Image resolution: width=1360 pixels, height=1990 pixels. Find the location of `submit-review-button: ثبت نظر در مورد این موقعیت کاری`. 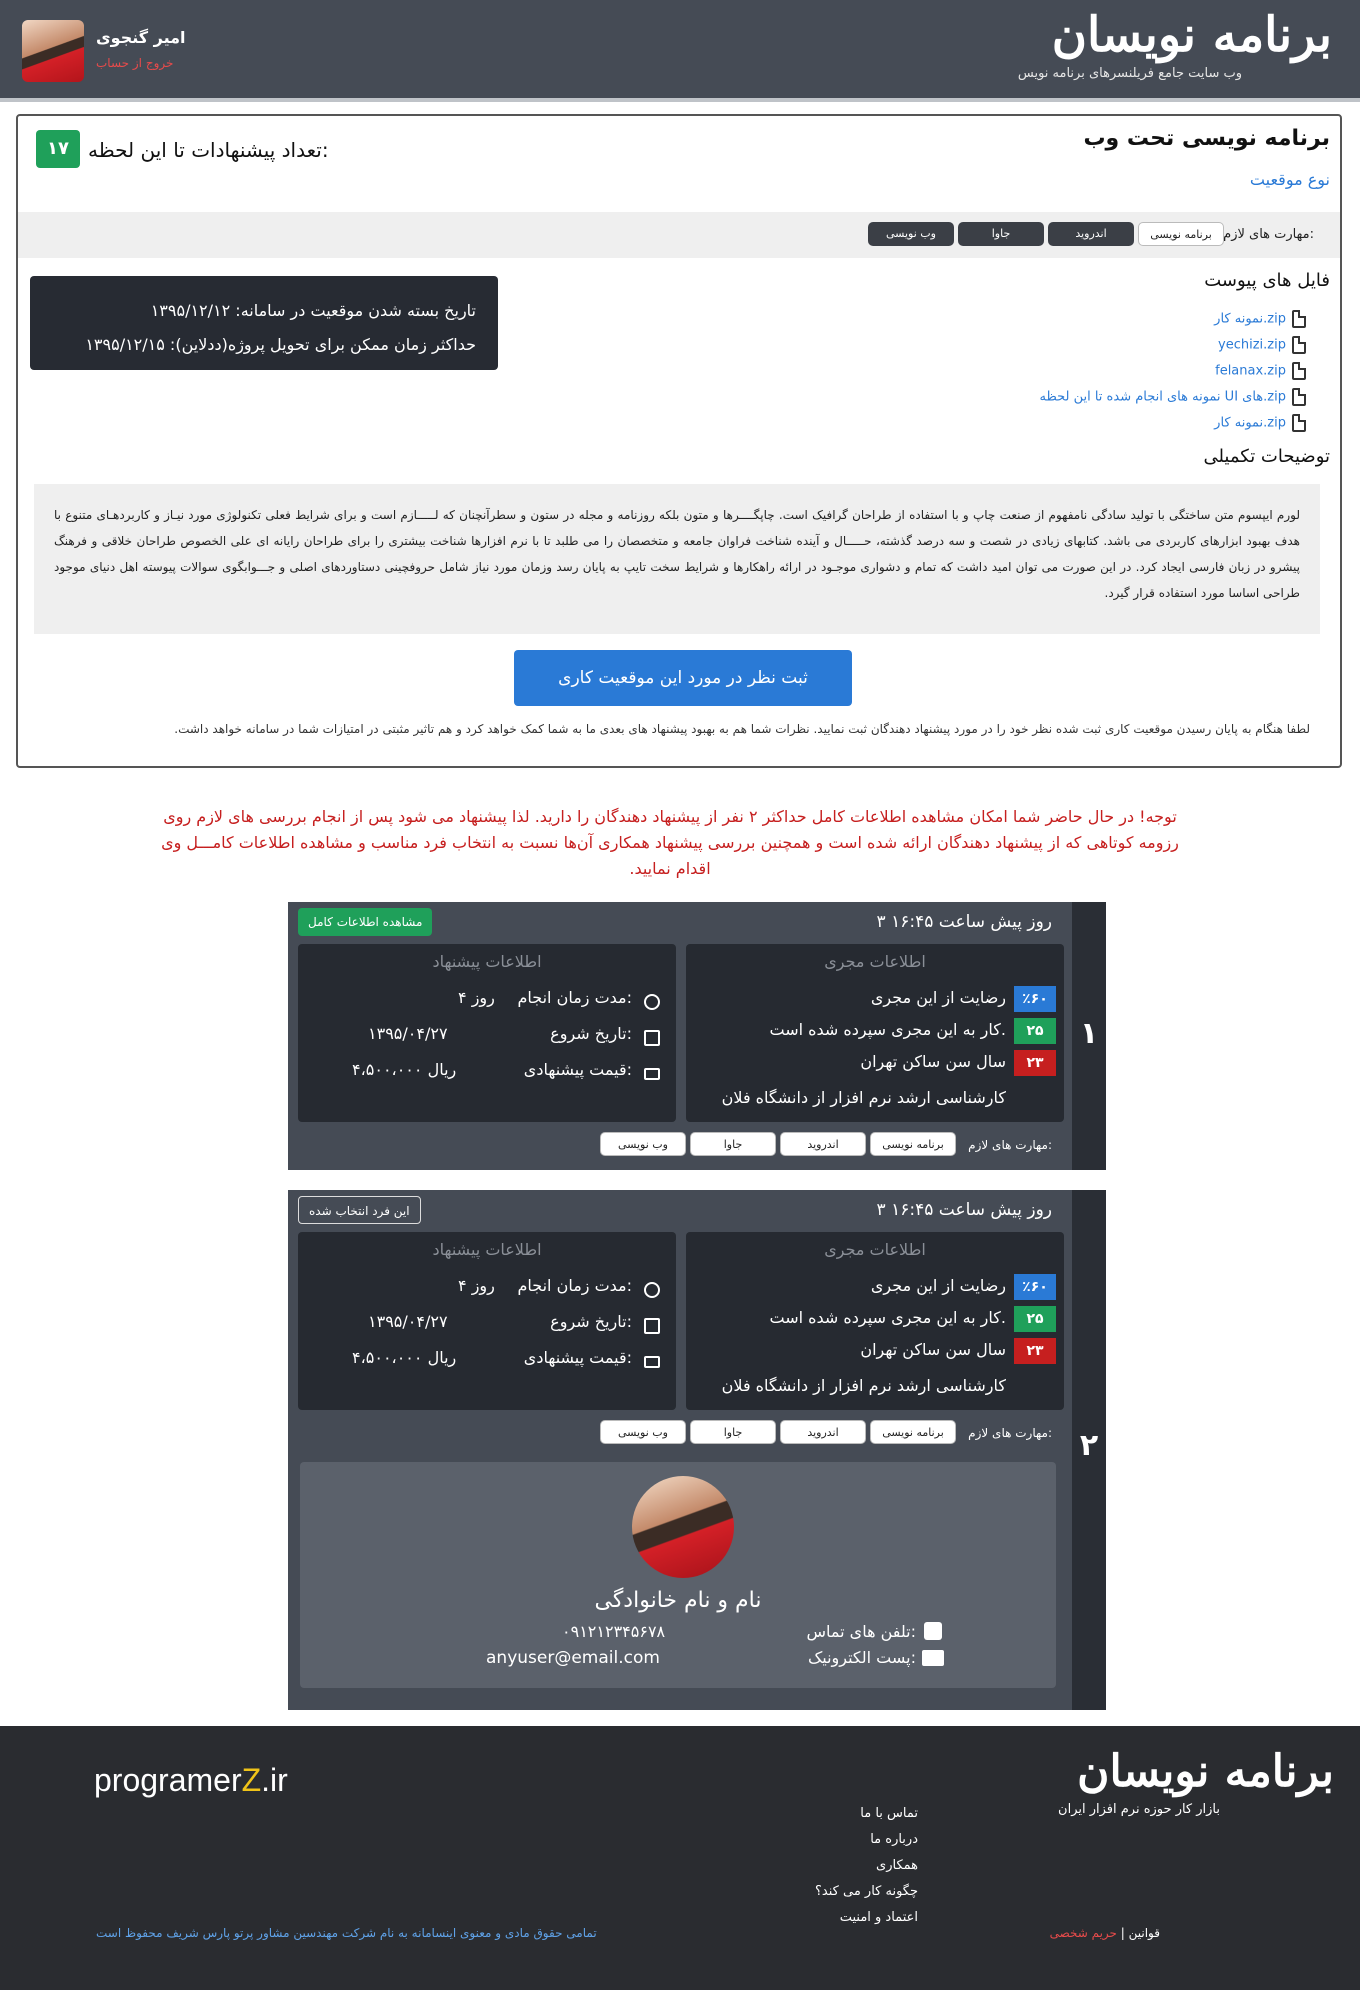

submit-review-button: ثبت نظر در مورد این موقعیت کاری is located at coordinates (683, 678).